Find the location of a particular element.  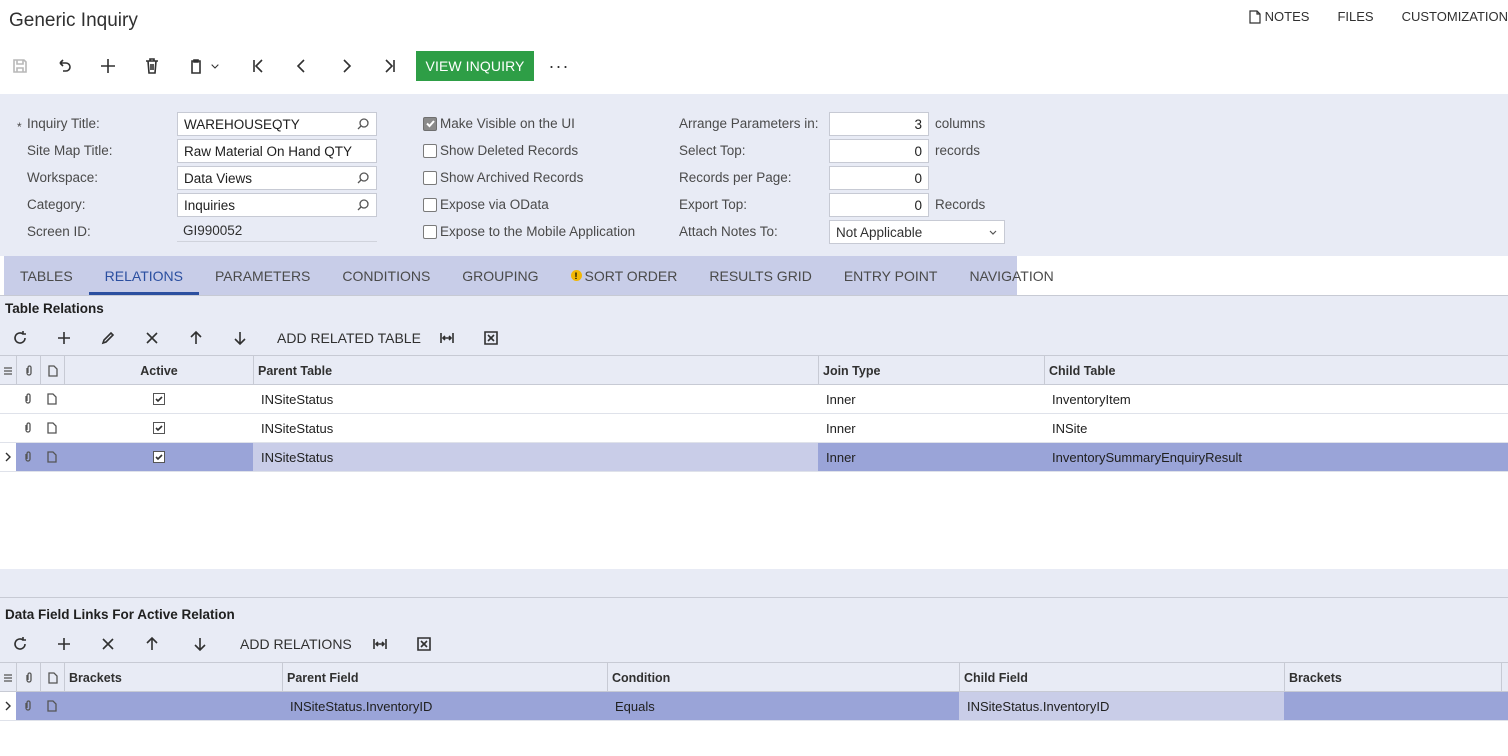

brackets-close-cell is located at coordinates (1396, 706).